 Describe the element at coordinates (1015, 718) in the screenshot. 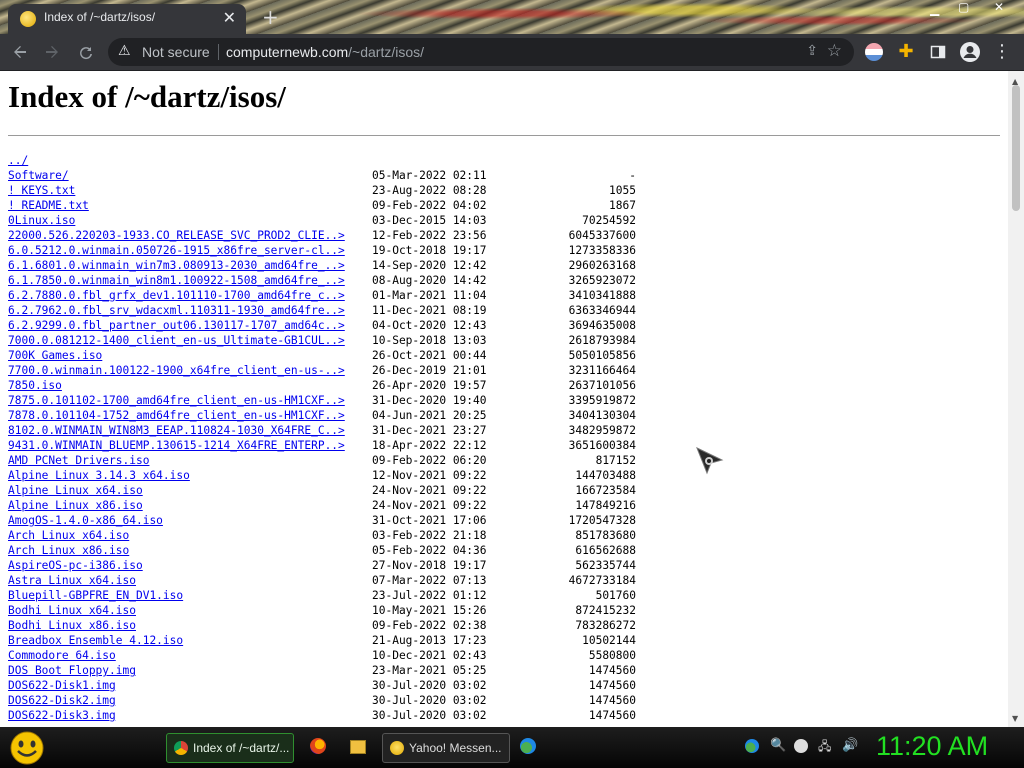

I see `scroll-down-icon: ▼` at that location.